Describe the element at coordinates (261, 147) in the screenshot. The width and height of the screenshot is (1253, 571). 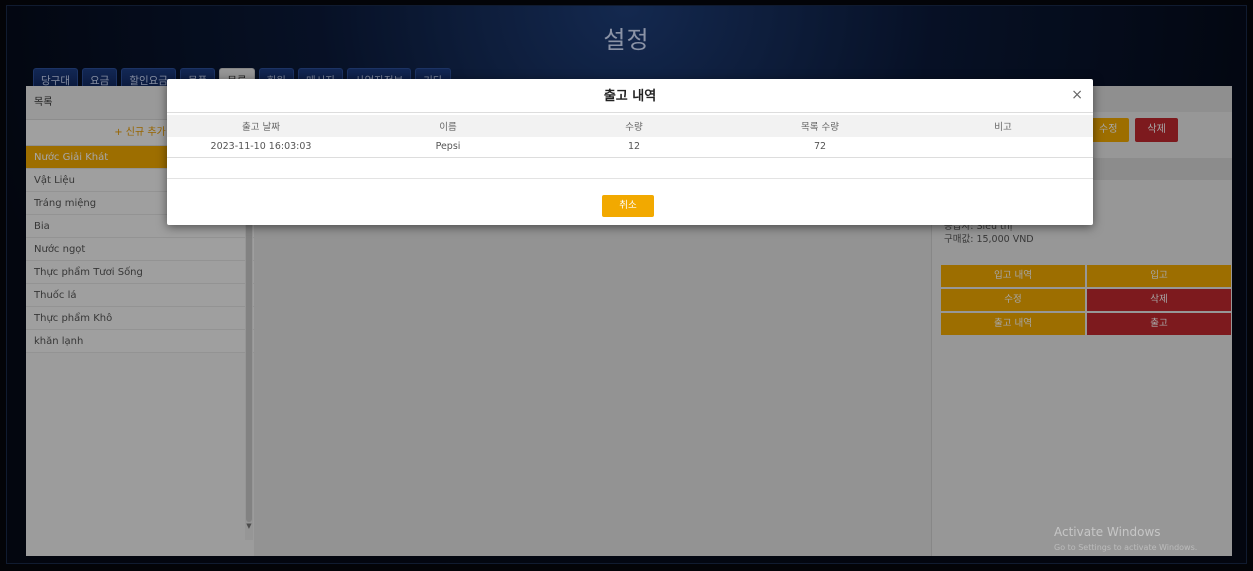
I see `table-cell: 2023-11-10 16:03:03` at that location.